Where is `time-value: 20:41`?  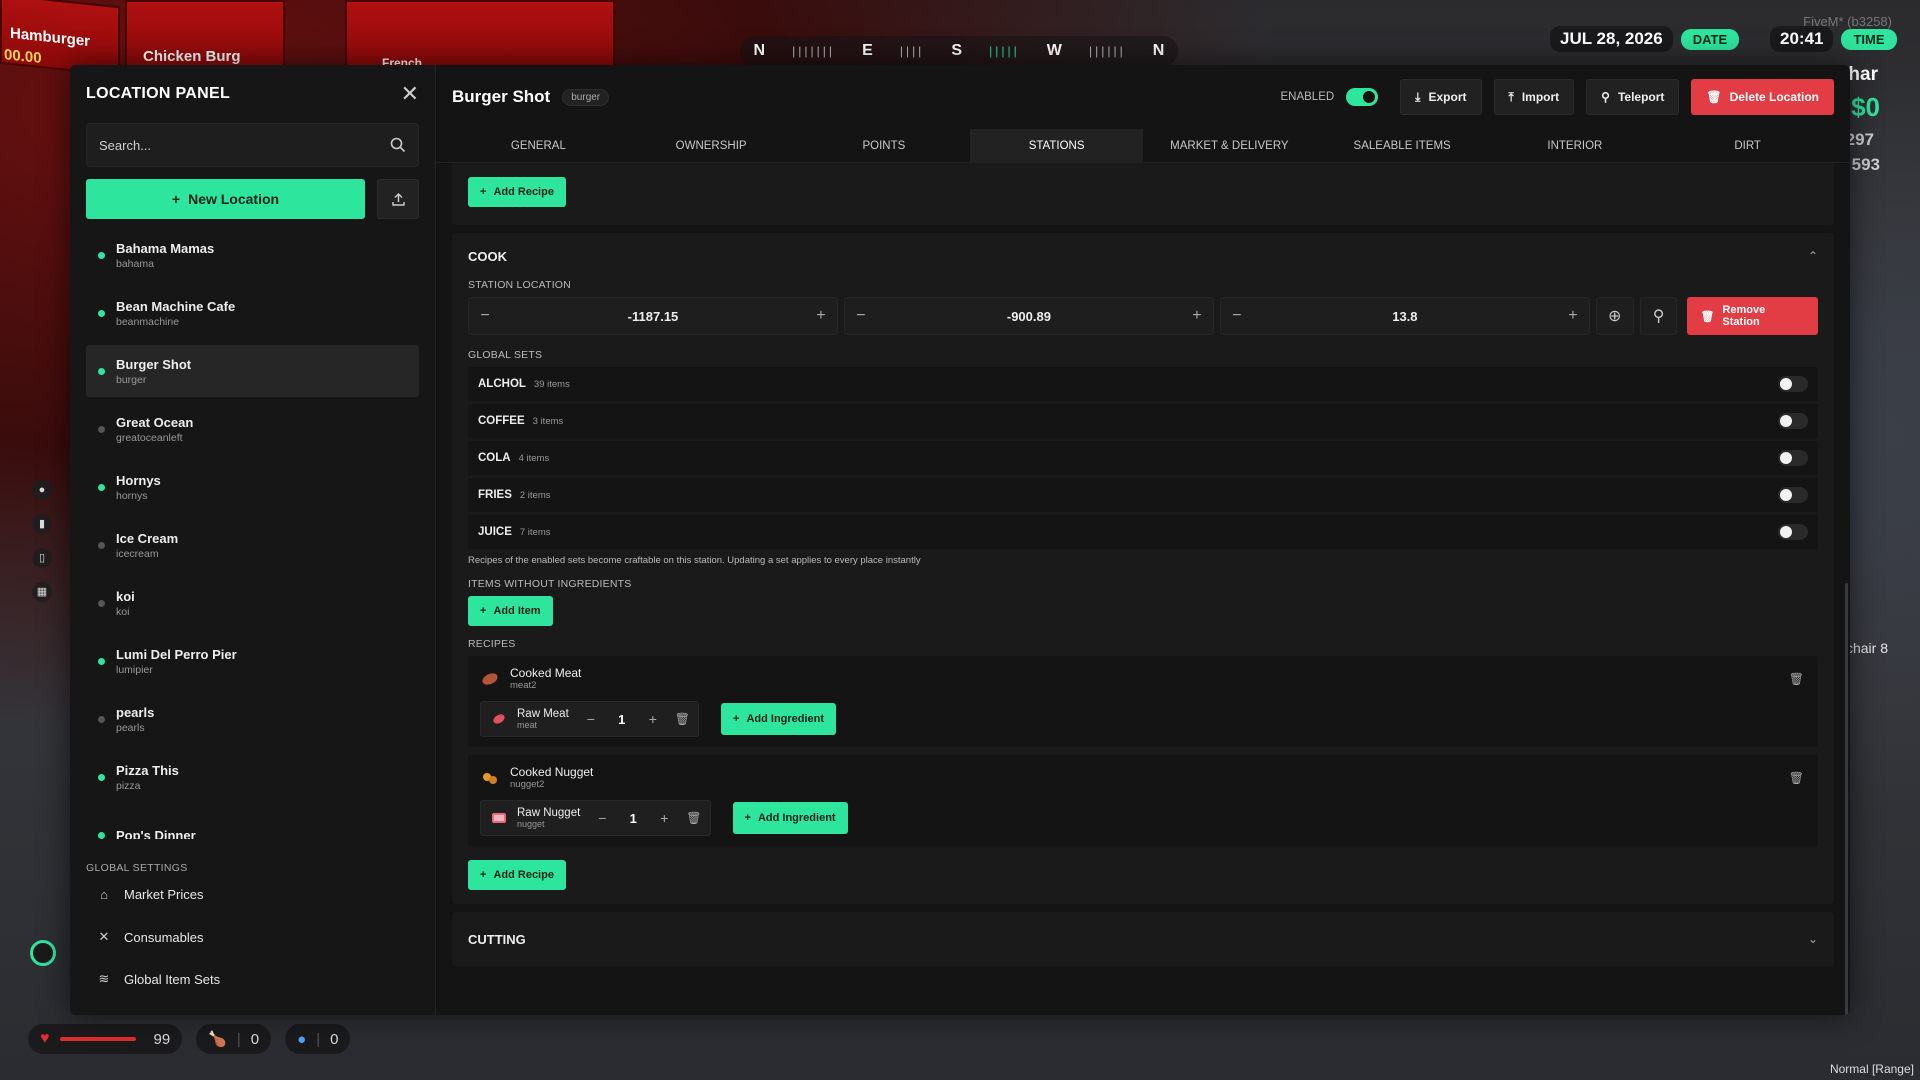 time-value: 20:41 is located at coordinates (1802, 39).